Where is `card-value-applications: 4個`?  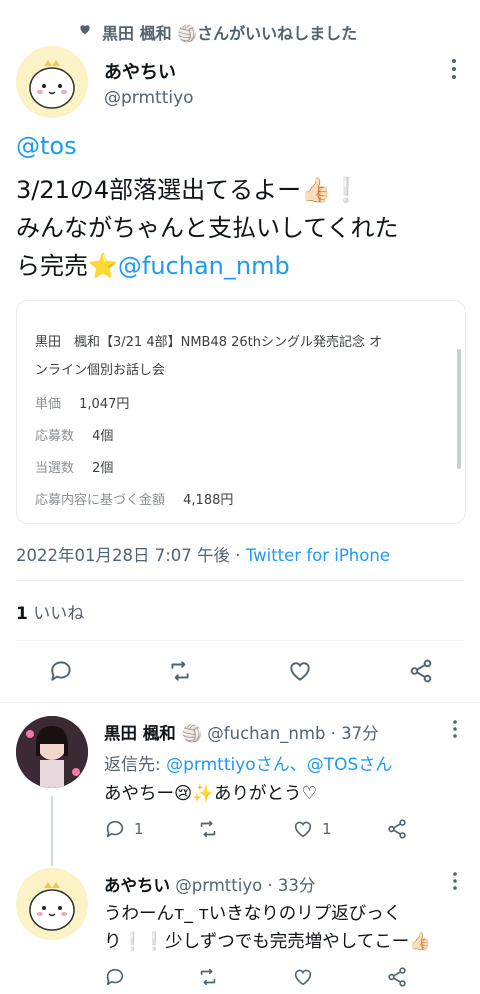
card-value-applications: 4個 is located at coordinates (103, 436).